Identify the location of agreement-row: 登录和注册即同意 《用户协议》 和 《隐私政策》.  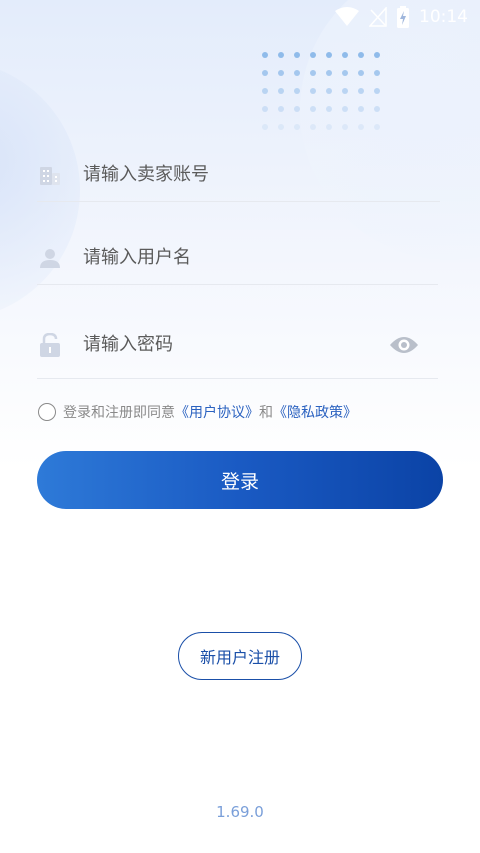
(197, 412).